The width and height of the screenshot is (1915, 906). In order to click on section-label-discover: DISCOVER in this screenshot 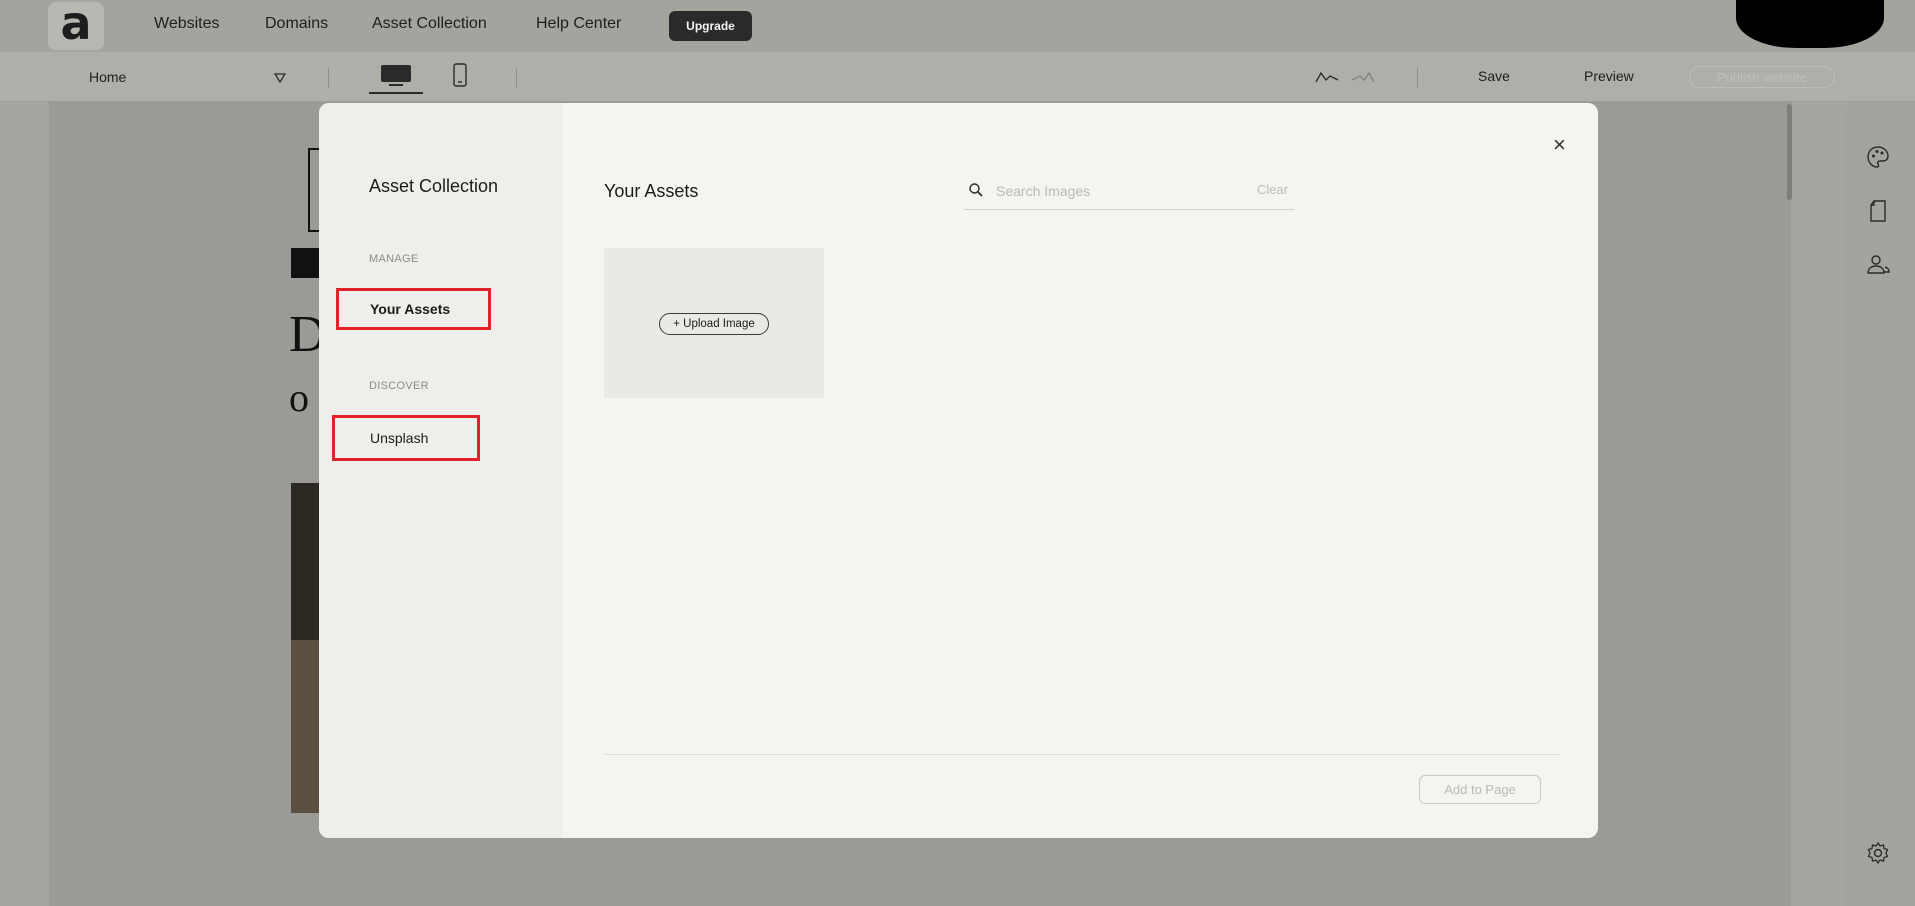, I will do `click(399, 386)`.